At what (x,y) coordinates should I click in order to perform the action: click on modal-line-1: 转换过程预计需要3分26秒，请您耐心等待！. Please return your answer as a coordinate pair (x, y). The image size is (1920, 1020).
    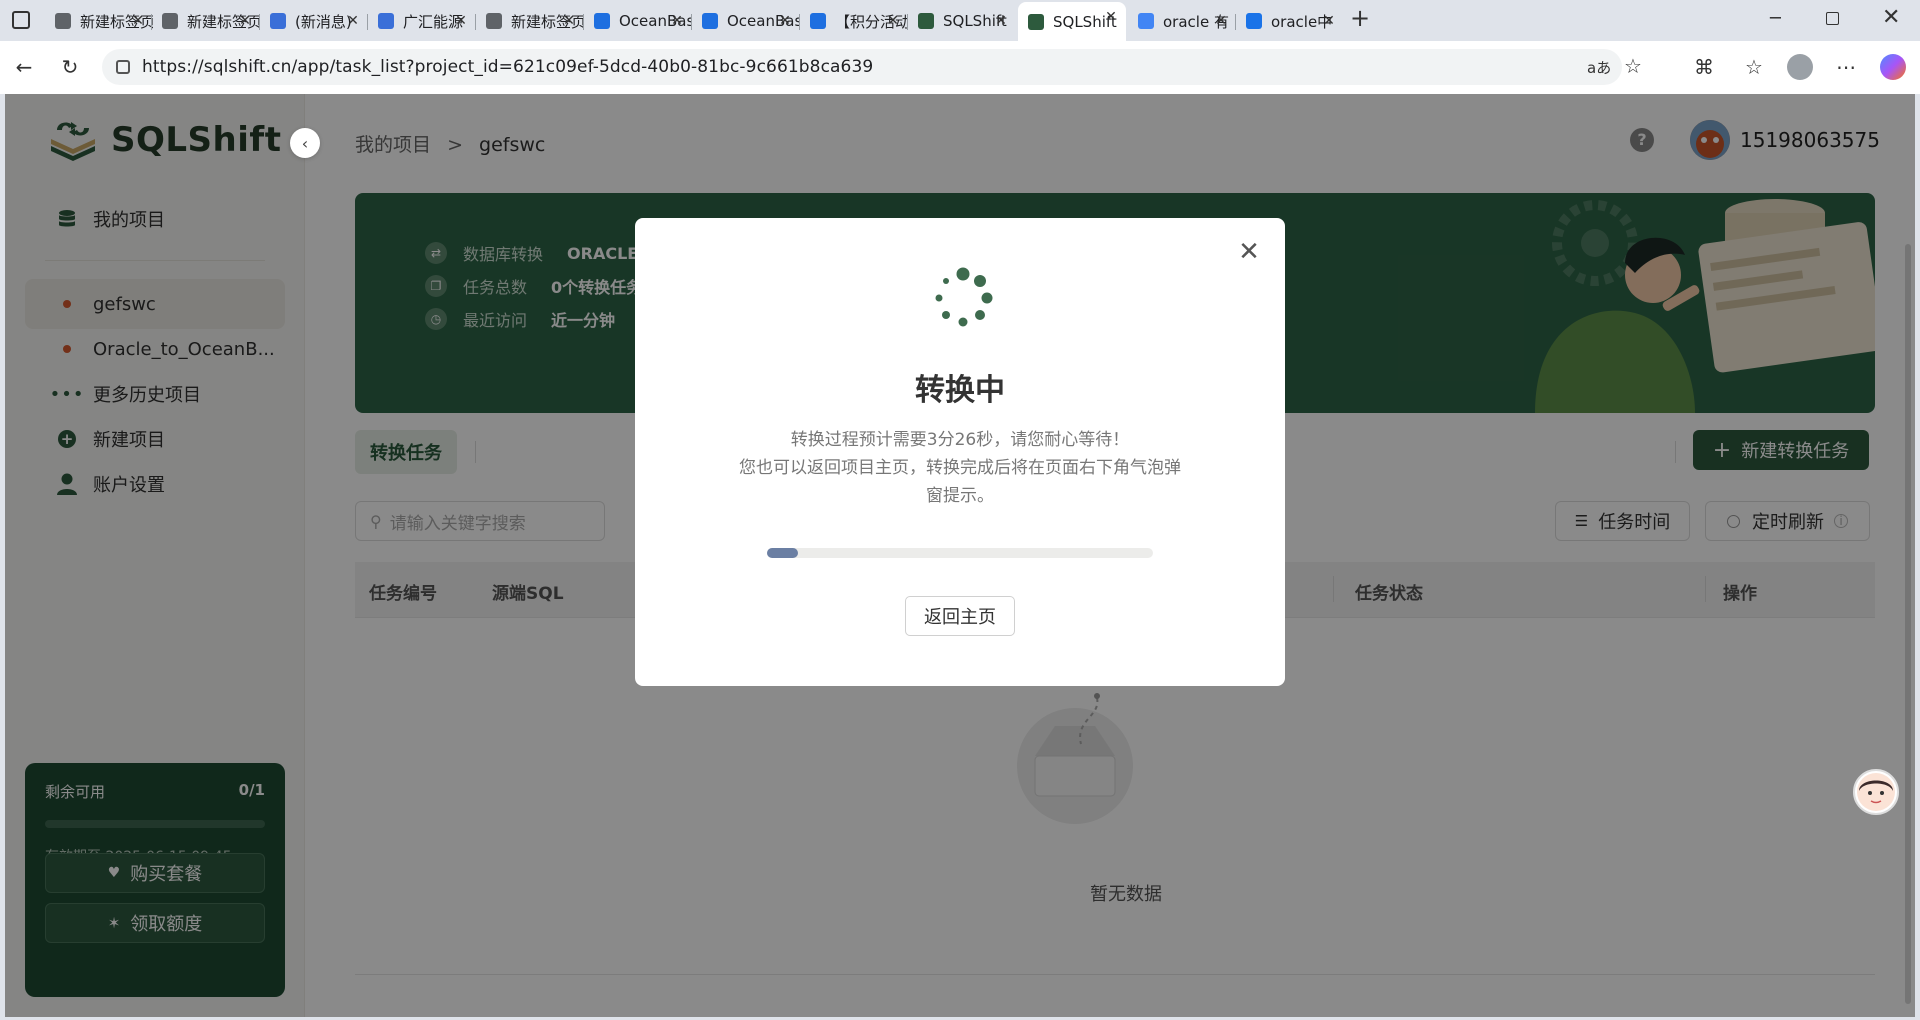
    Looking at the image, I should click on (960, 440).